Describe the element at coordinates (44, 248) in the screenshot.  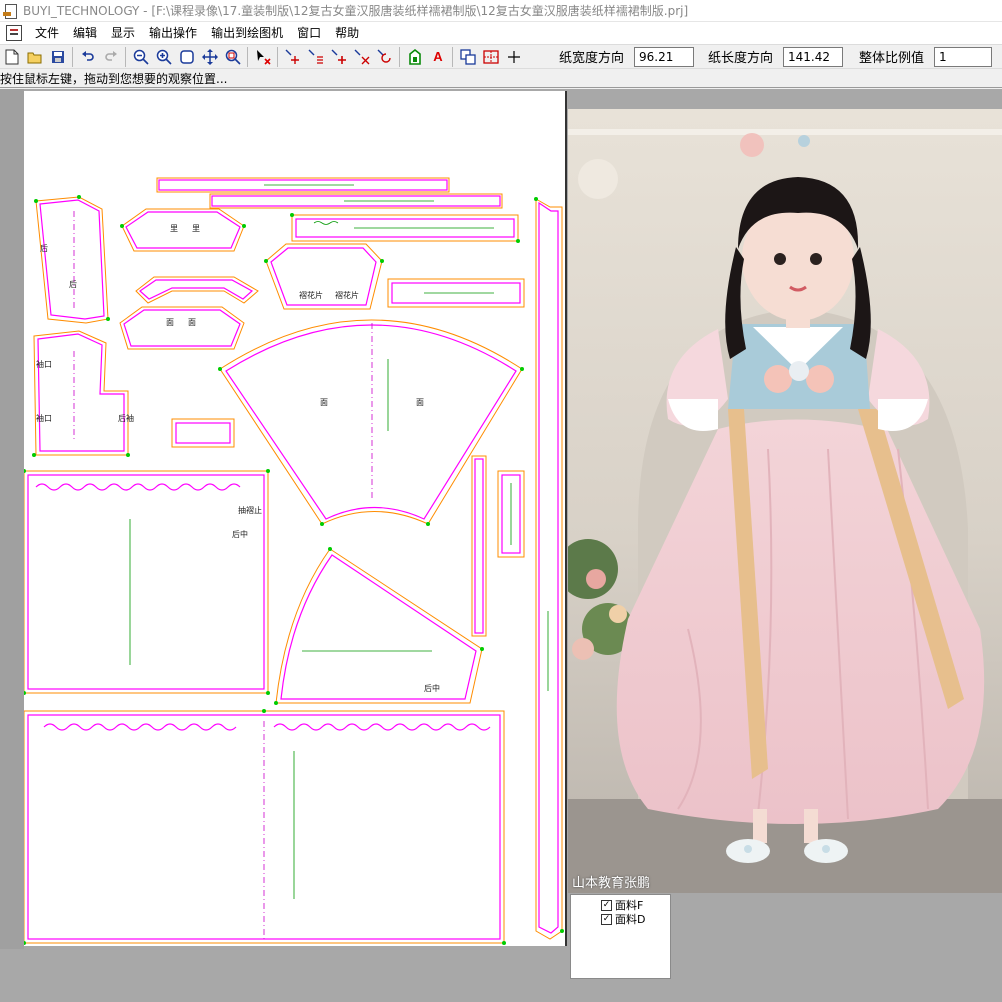
I see `label-back: 后` at that location.